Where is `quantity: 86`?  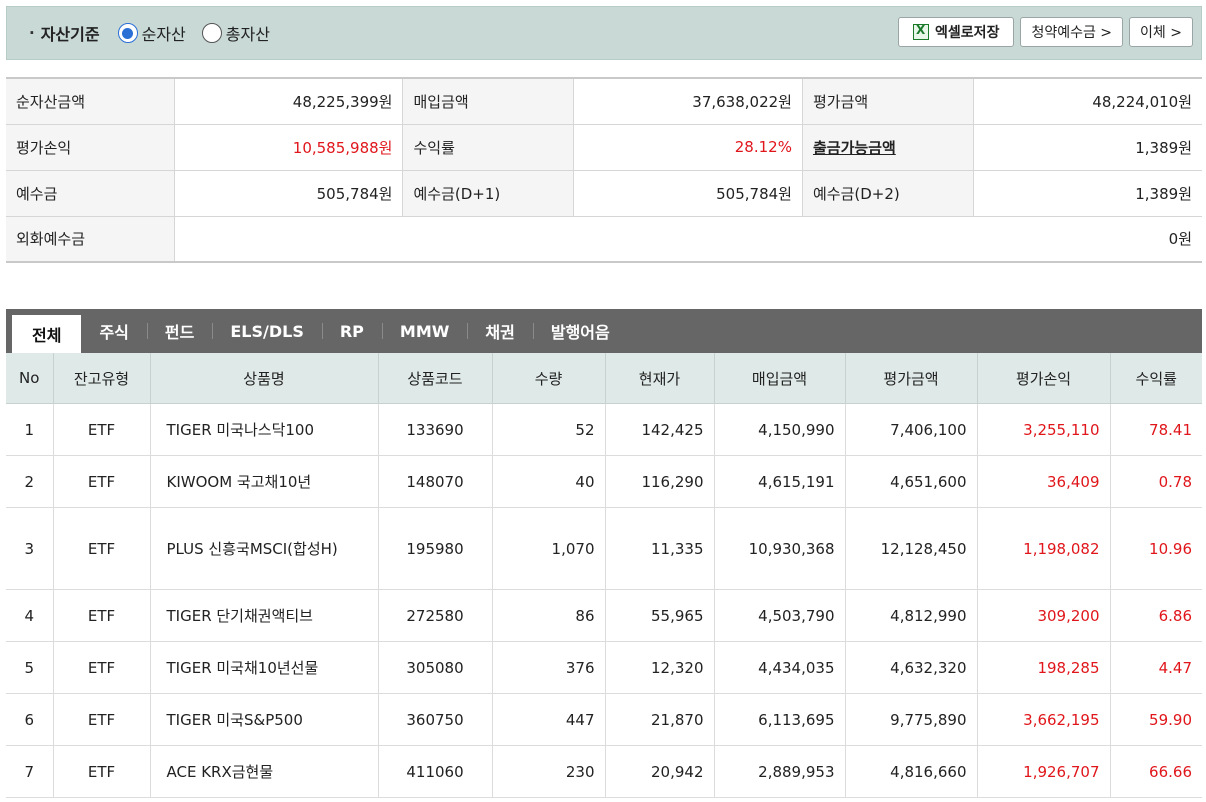
quantity: 86 is located at coordinates (548, 615).